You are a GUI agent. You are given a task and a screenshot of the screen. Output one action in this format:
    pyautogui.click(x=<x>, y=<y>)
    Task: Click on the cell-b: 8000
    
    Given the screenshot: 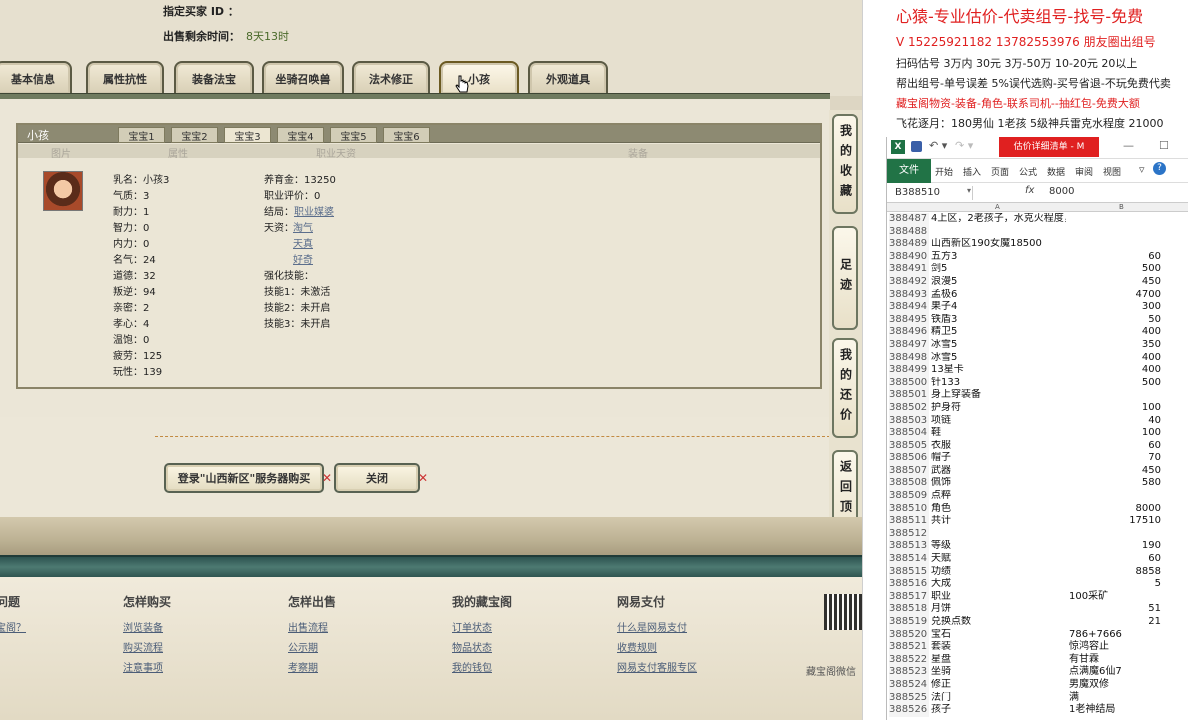 What is the action you would take?
    pyautogui.click(x=1115, y=509)
    